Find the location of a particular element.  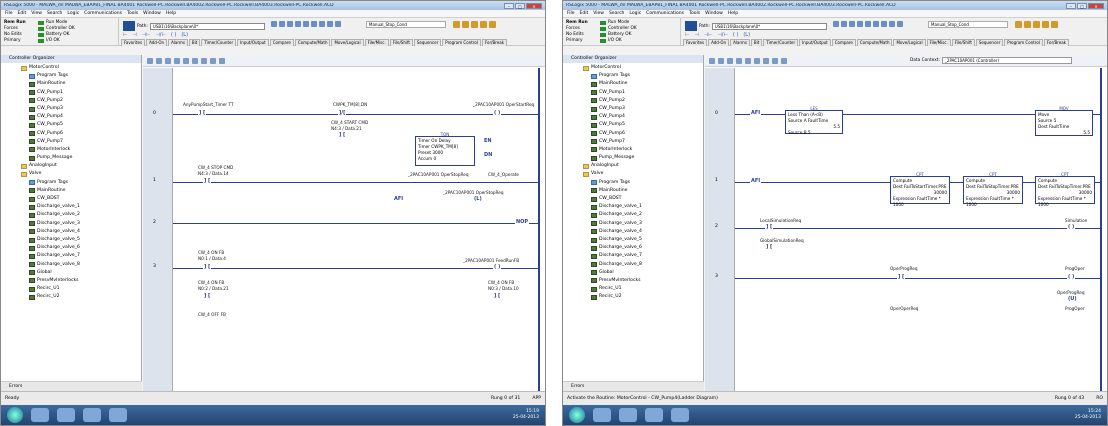

menu-logic: Logic is located at coordinates (73, 13).